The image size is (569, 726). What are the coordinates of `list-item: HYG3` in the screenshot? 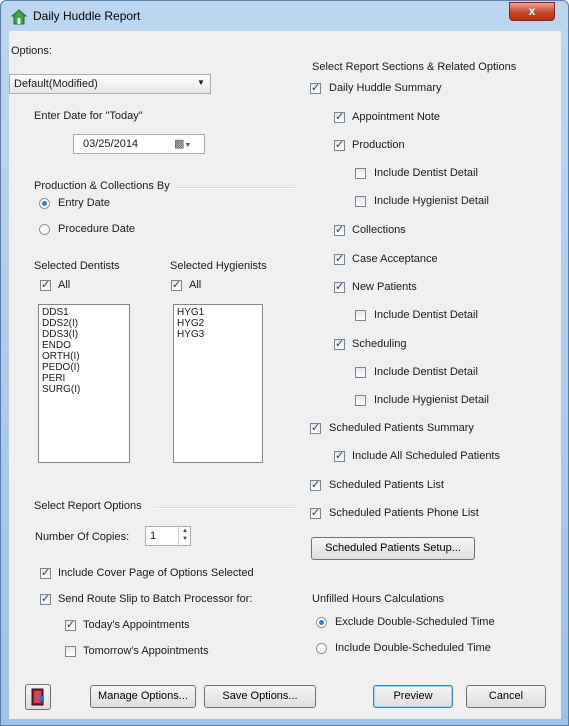 It's located at (218, 334).